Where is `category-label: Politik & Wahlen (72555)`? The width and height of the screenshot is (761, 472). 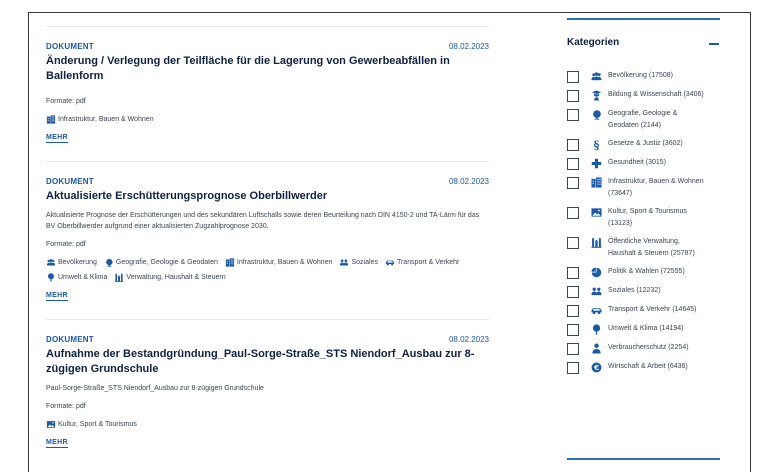
category-label: Politik & Wahlen (72555) is located at coordinates (646, 271).